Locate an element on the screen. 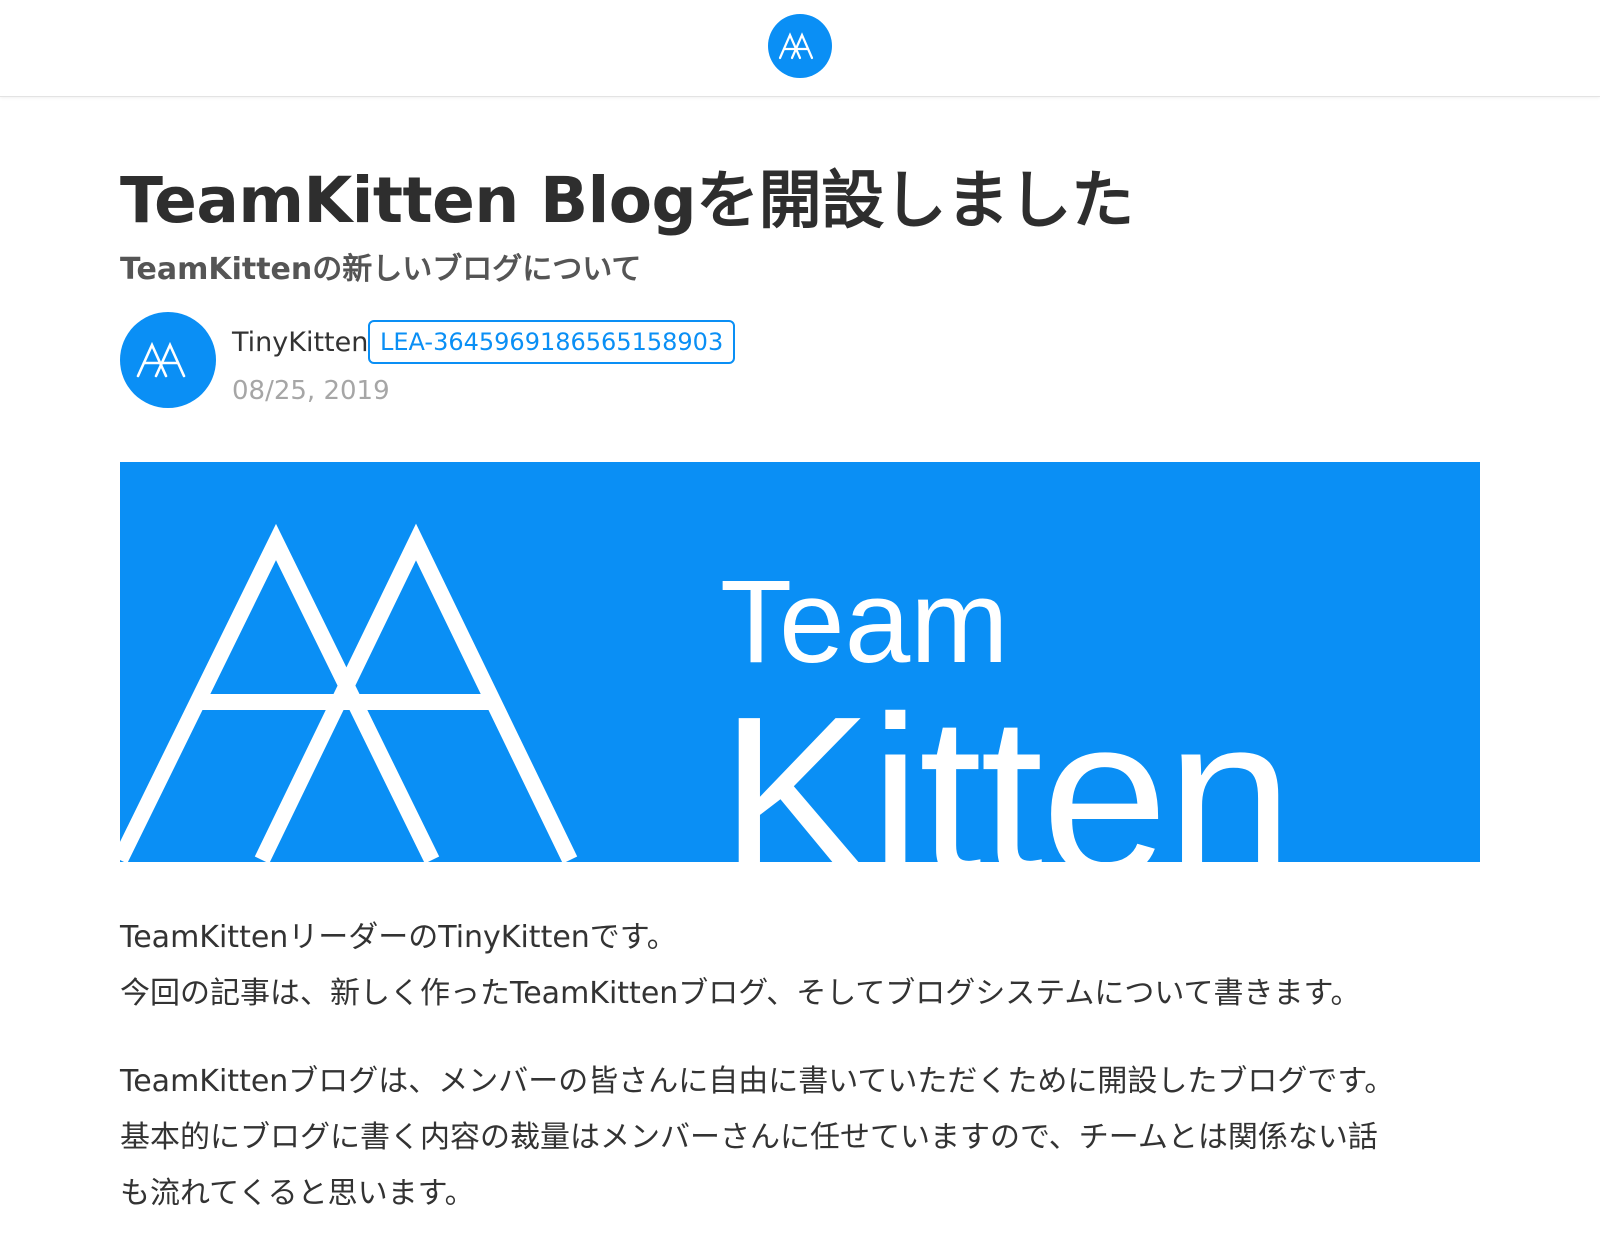 Image resolution: width=1600 pixels, height=1254 pixels. author-avatar is located at coordinates (168, 360).